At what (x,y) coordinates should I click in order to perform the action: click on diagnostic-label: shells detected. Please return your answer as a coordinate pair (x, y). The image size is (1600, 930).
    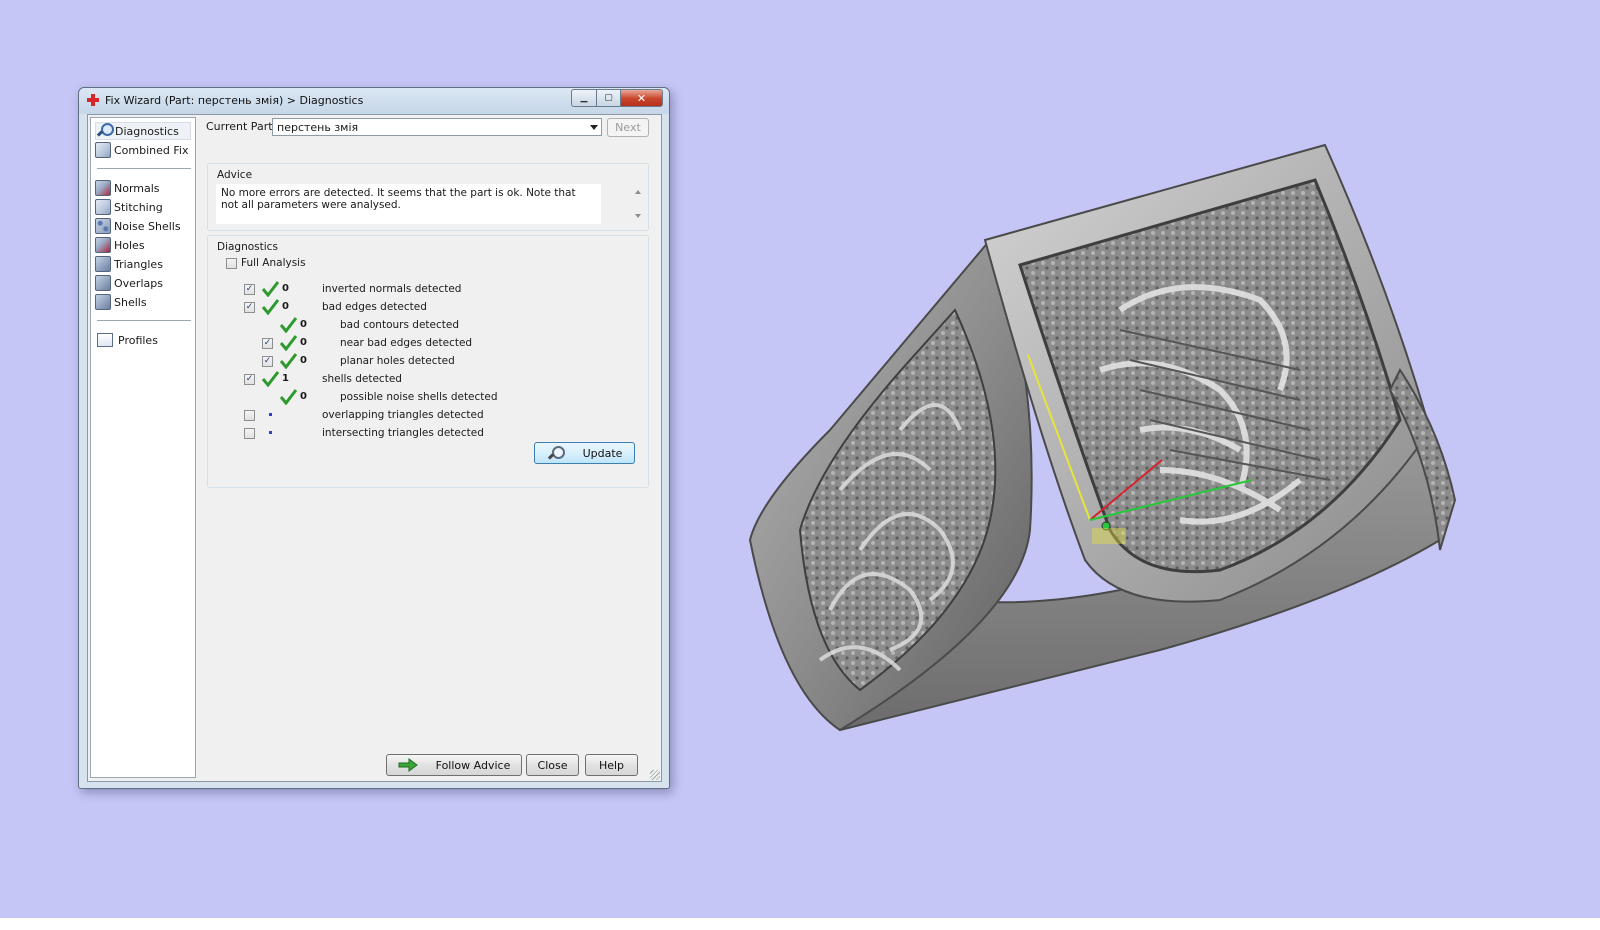
    Looking at the image, I should click on (362, 379).